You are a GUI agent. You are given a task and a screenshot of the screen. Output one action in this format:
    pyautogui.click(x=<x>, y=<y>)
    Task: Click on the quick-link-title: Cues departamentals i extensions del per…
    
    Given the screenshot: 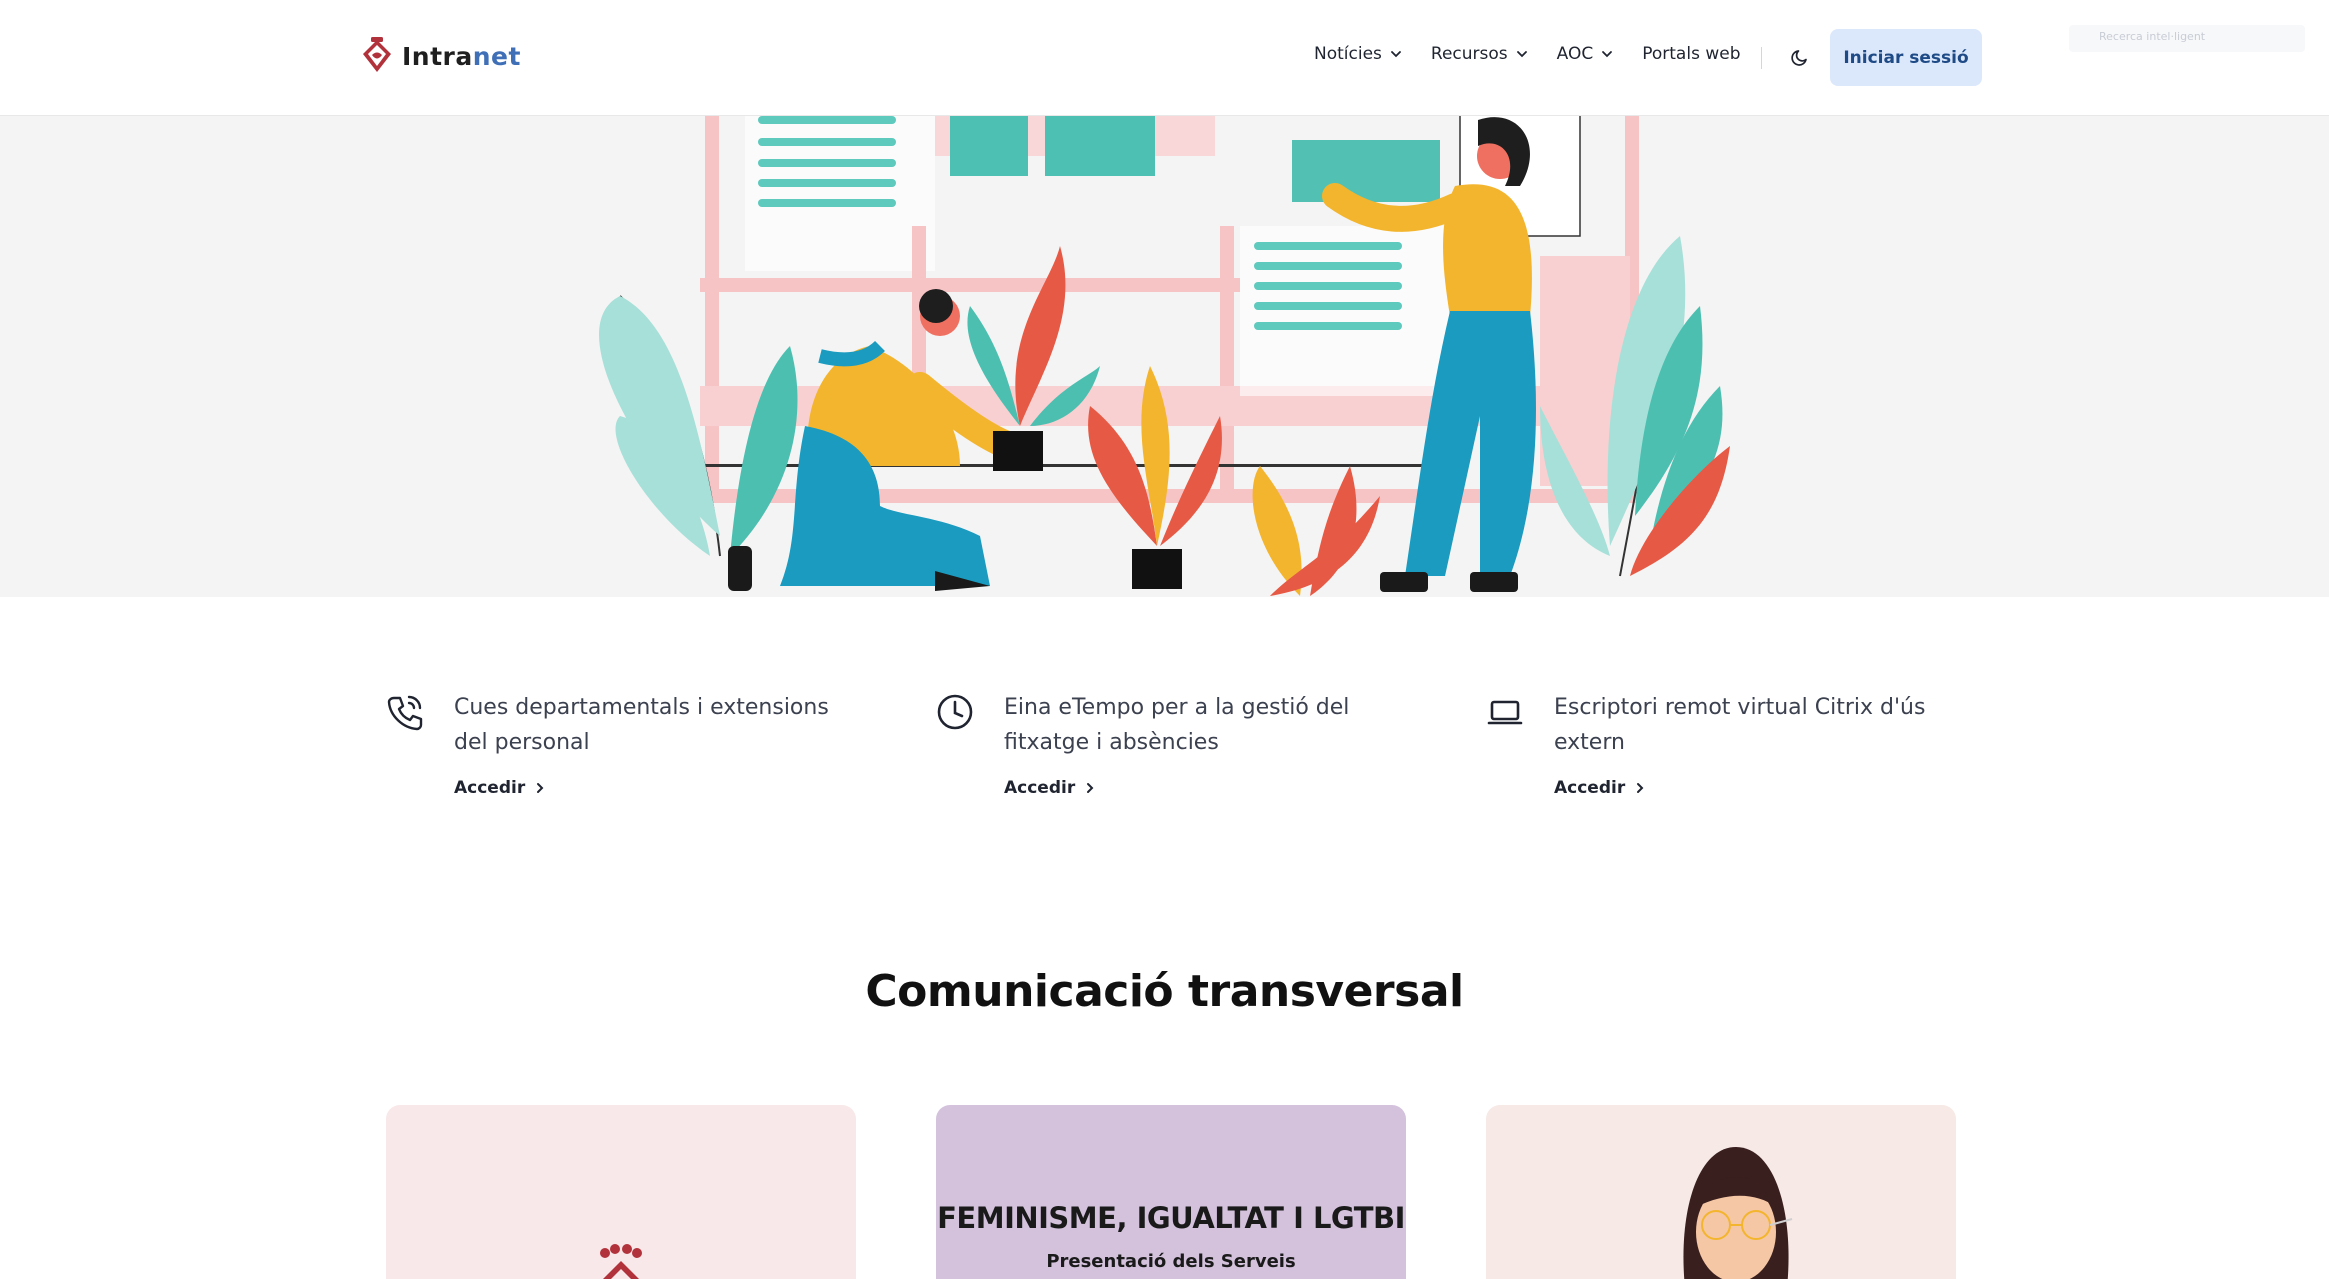 What is the action you would take?
    pyautogui.click(x=641, y=725)
    